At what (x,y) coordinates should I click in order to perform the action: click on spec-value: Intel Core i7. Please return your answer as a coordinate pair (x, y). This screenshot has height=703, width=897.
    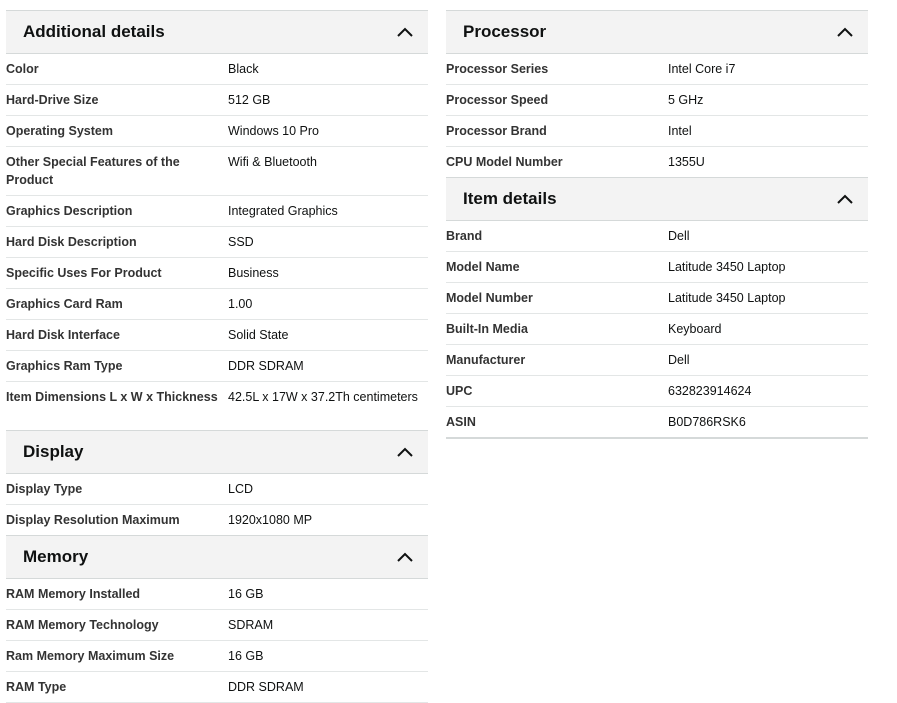
    Looking at the image, I should click on (702, 69).